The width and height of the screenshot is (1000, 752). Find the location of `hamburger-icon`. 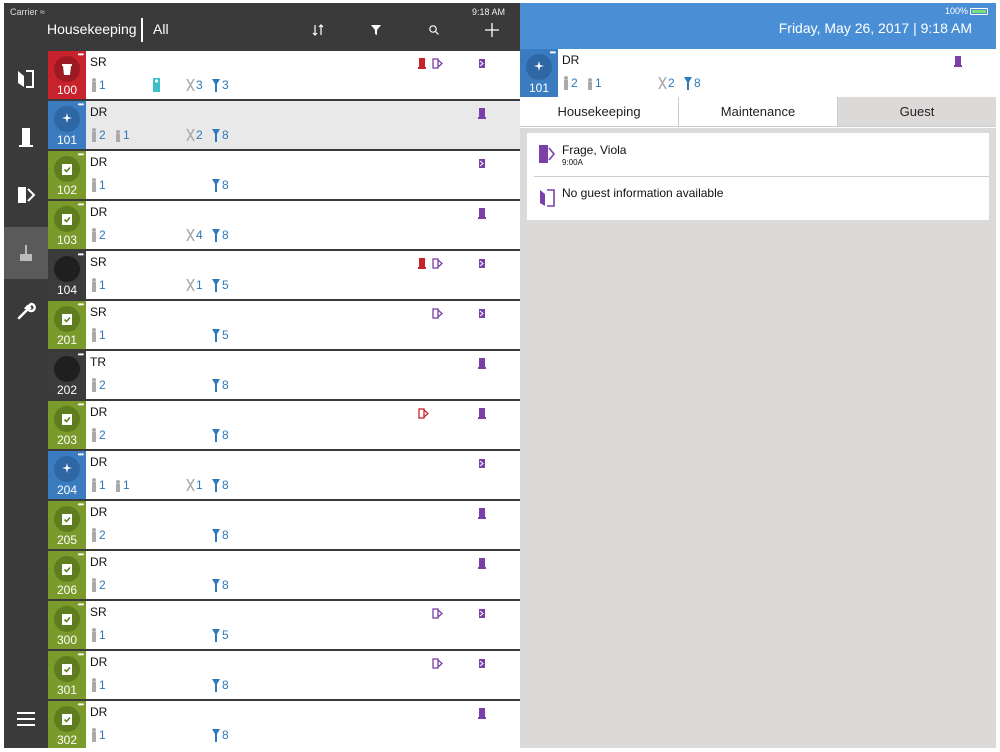

hamburger-icon is located at coordinates (26, 719).